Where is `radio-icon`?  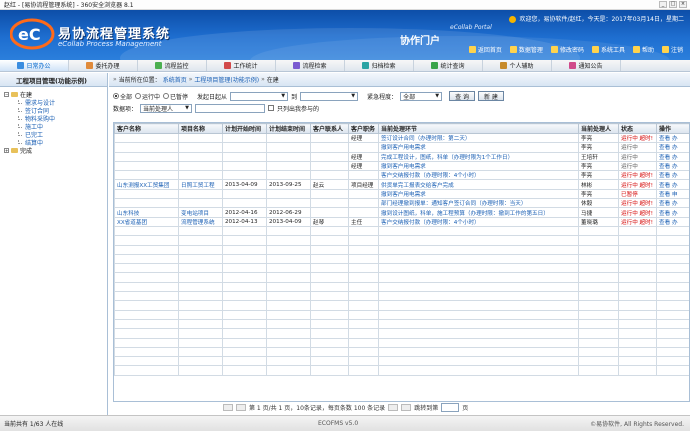
radio-icon is located at coordinates (166, 96).